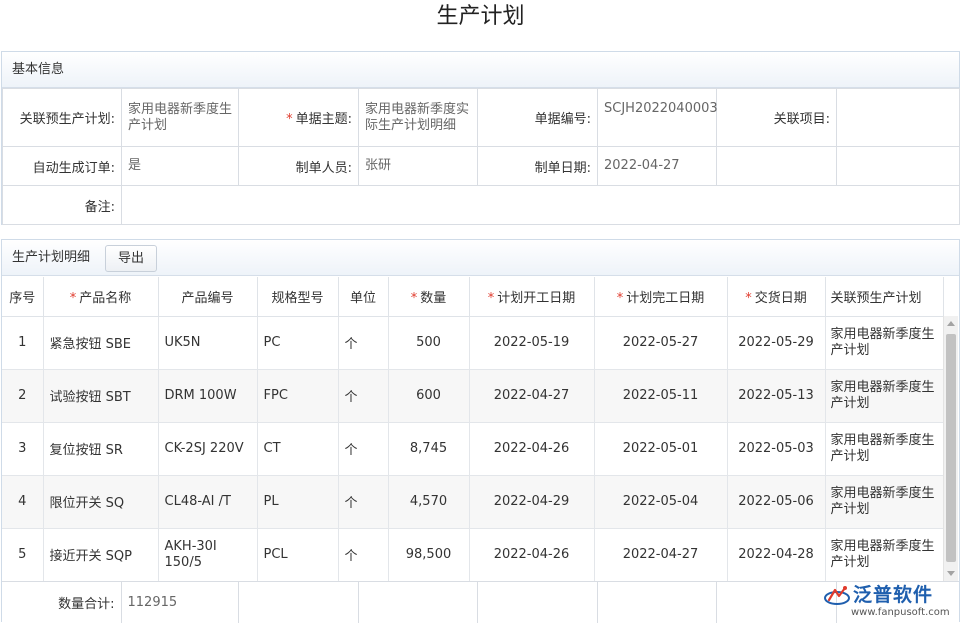 The height and width of the screenshot is (624, 961). Describe the element at coordinates (428, 448) in the screenshot. I see `cell-qty: 8,745` at that location.